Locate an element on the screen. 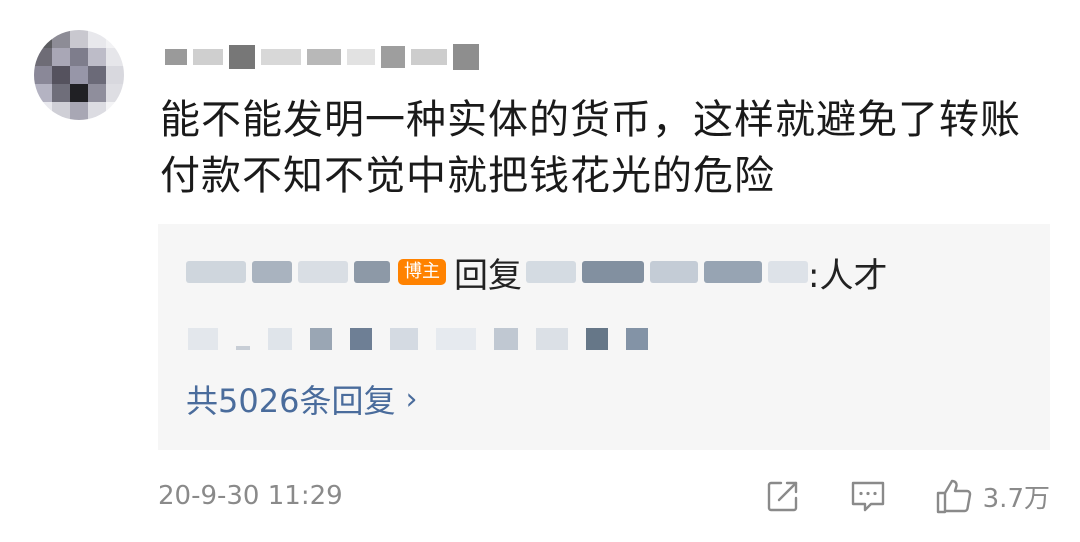 The height and width of the screenshot is (542, 1080). username-censored is located at coordinates (345, 57).